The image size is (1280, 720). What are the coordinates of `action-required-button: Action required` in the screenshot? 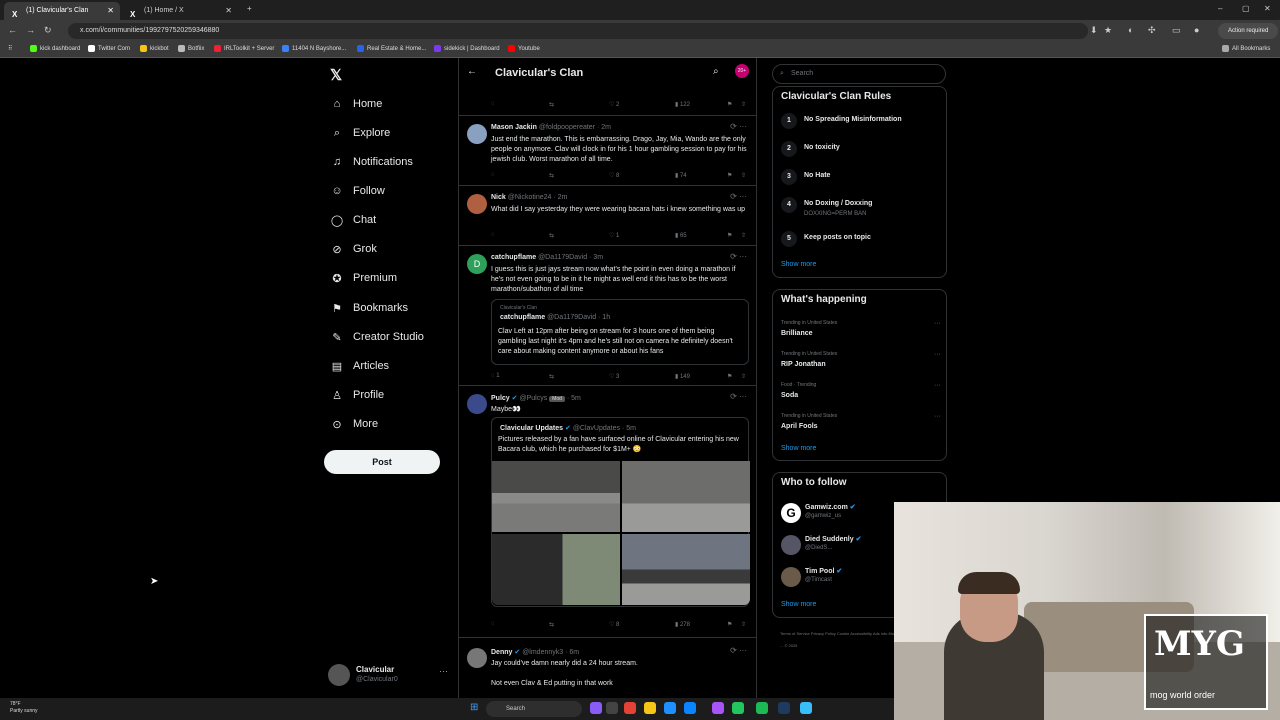 It's located at (1248, 31).